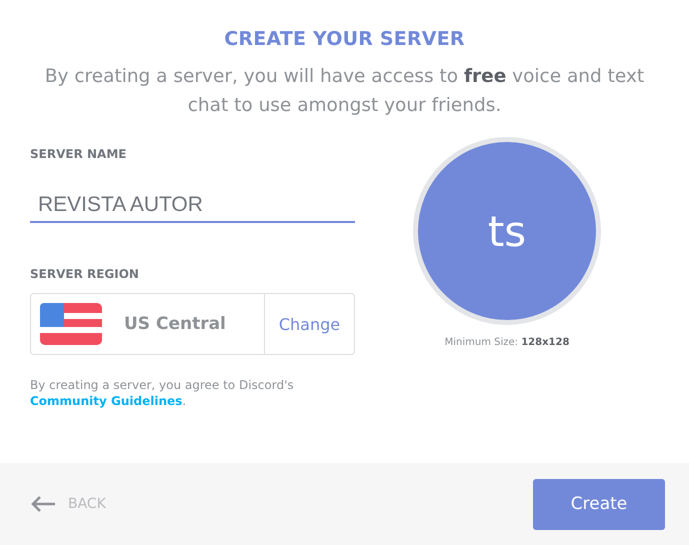 This screenshot has height=545, width=689. I want to click on terms-text: By creating a server, you agree to Discord's Community Guidelines., so click(162, 393).